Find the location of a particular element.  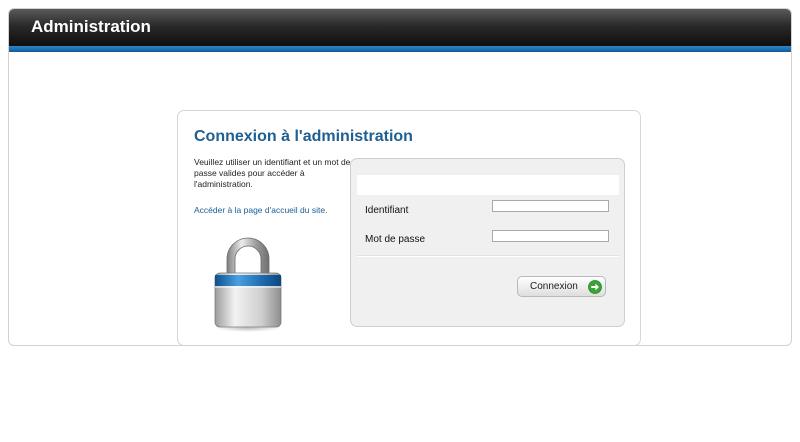

home-page-link: Accéder à la page d'accueil du site. is located at coordinates (260, 210).